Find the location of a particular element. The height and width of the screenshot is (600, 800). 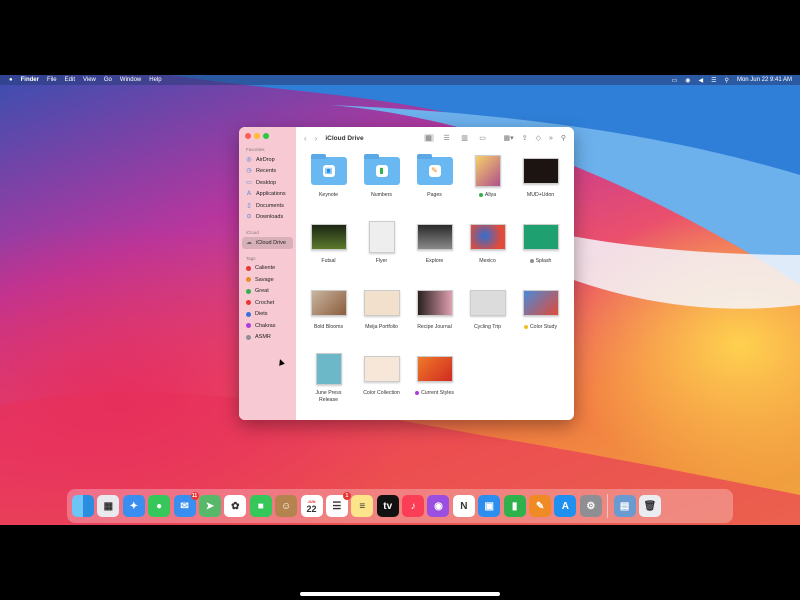

dock-divider is located at coordinates (608, 506).